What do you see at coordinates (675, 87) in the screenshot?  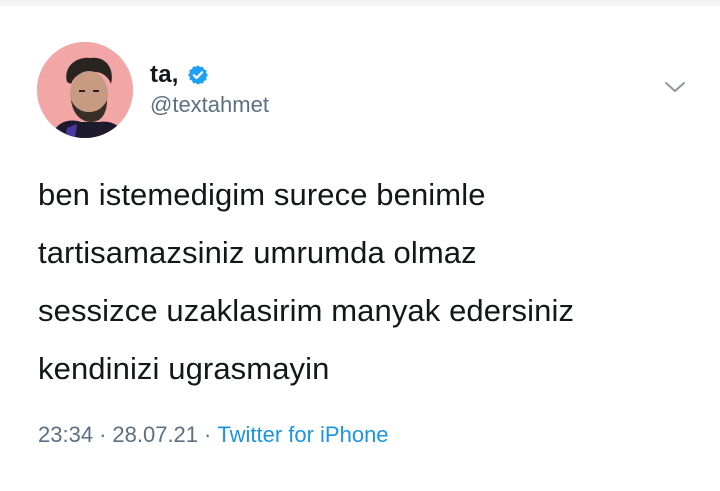 I see `chevron-down-icon` at bounding box center [675, 87].